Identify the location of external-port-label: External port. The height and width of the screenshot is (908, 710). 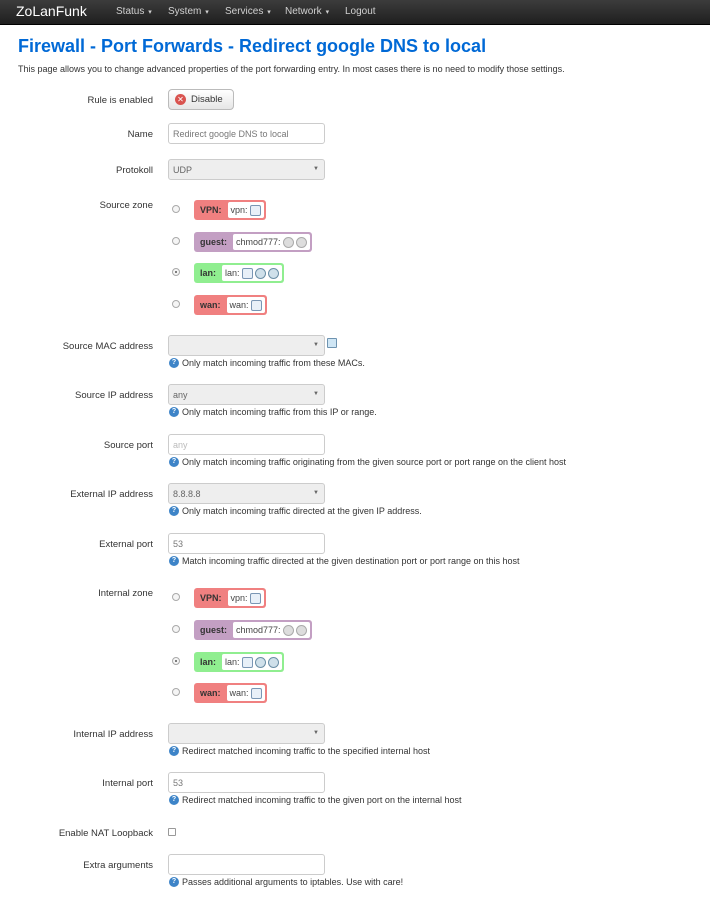
(126, 544).